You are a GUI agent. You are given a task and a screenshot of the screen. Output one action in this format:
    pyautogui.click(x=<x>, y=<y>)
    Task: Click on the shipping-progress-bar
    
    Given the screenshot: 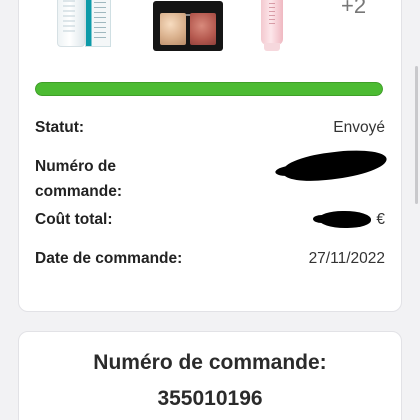 What is the action you would take?
    pyautogui.click(x=209, y=89)
    